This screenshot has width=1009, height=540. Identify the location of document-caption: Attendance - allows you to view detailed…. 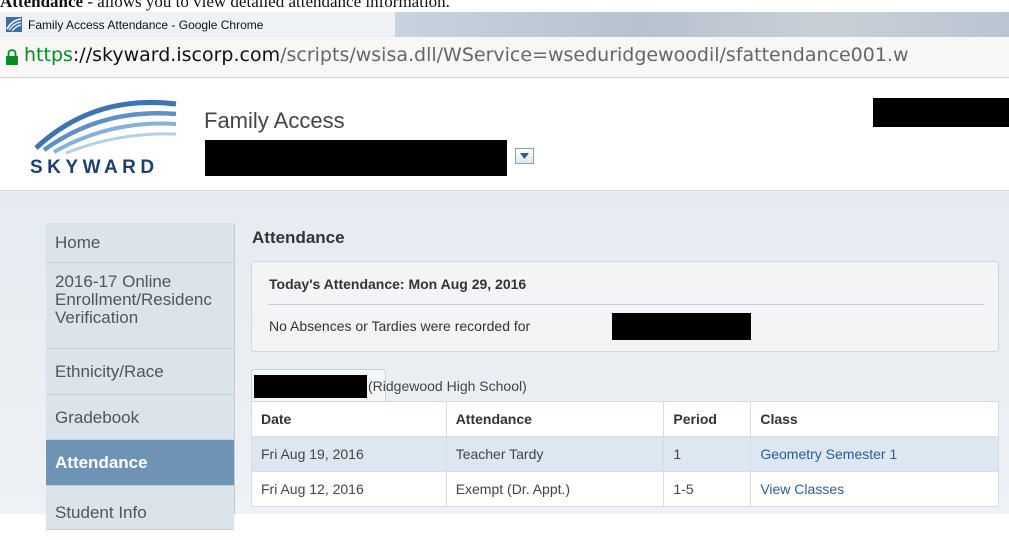
(504, 6).